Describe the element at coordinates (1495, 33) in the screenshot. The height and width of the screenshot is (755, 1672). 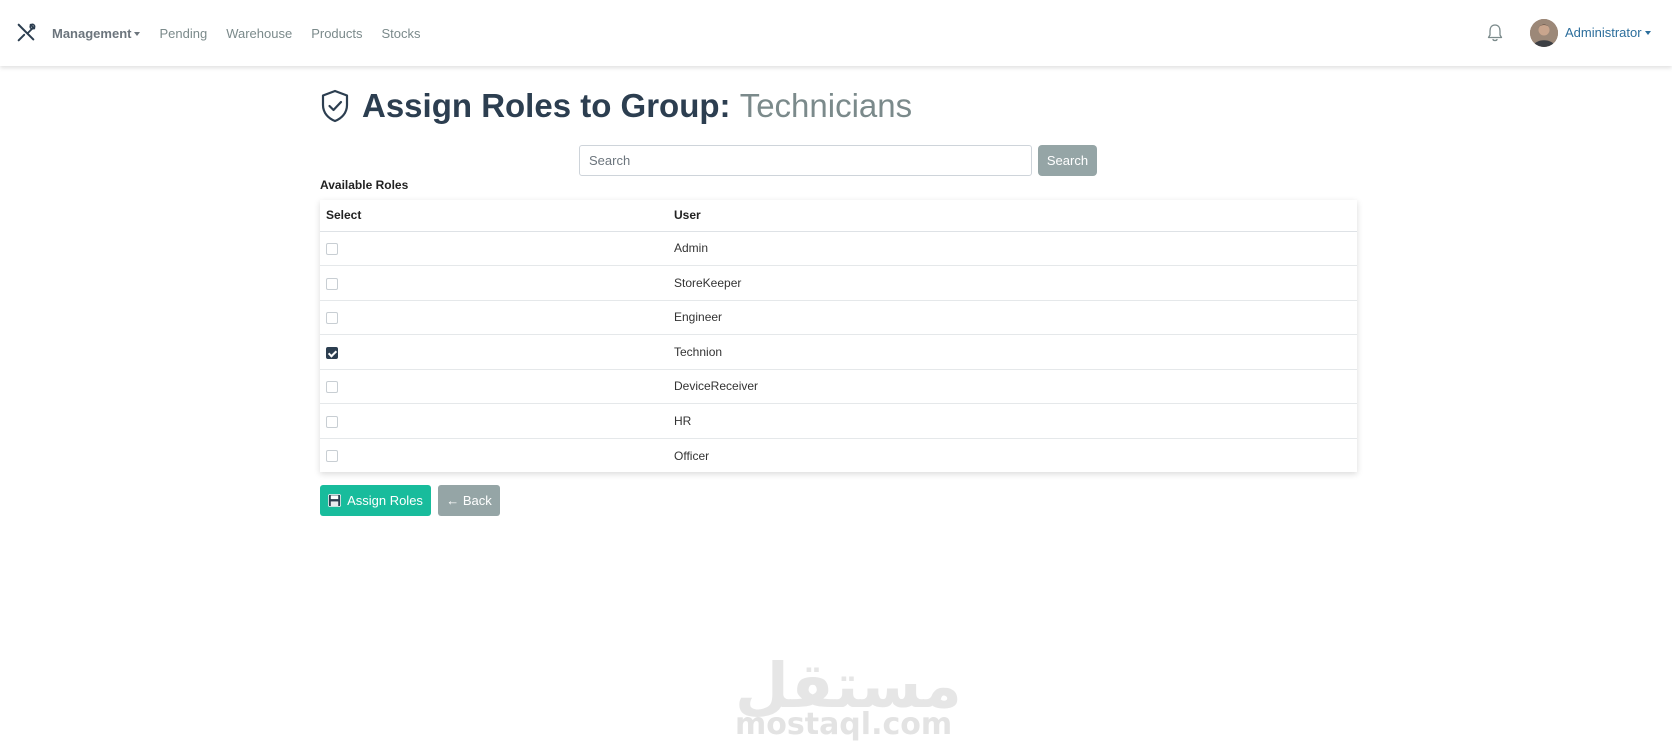
I see `bell-icon` at that location.